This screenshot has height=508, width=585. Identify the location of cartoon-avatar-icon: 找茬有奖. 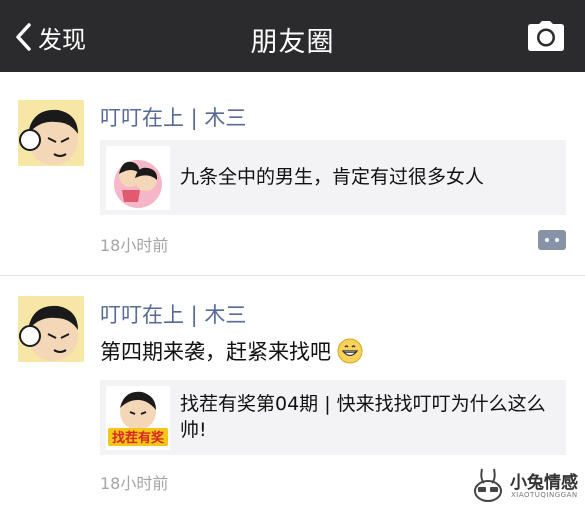
(138, 417).